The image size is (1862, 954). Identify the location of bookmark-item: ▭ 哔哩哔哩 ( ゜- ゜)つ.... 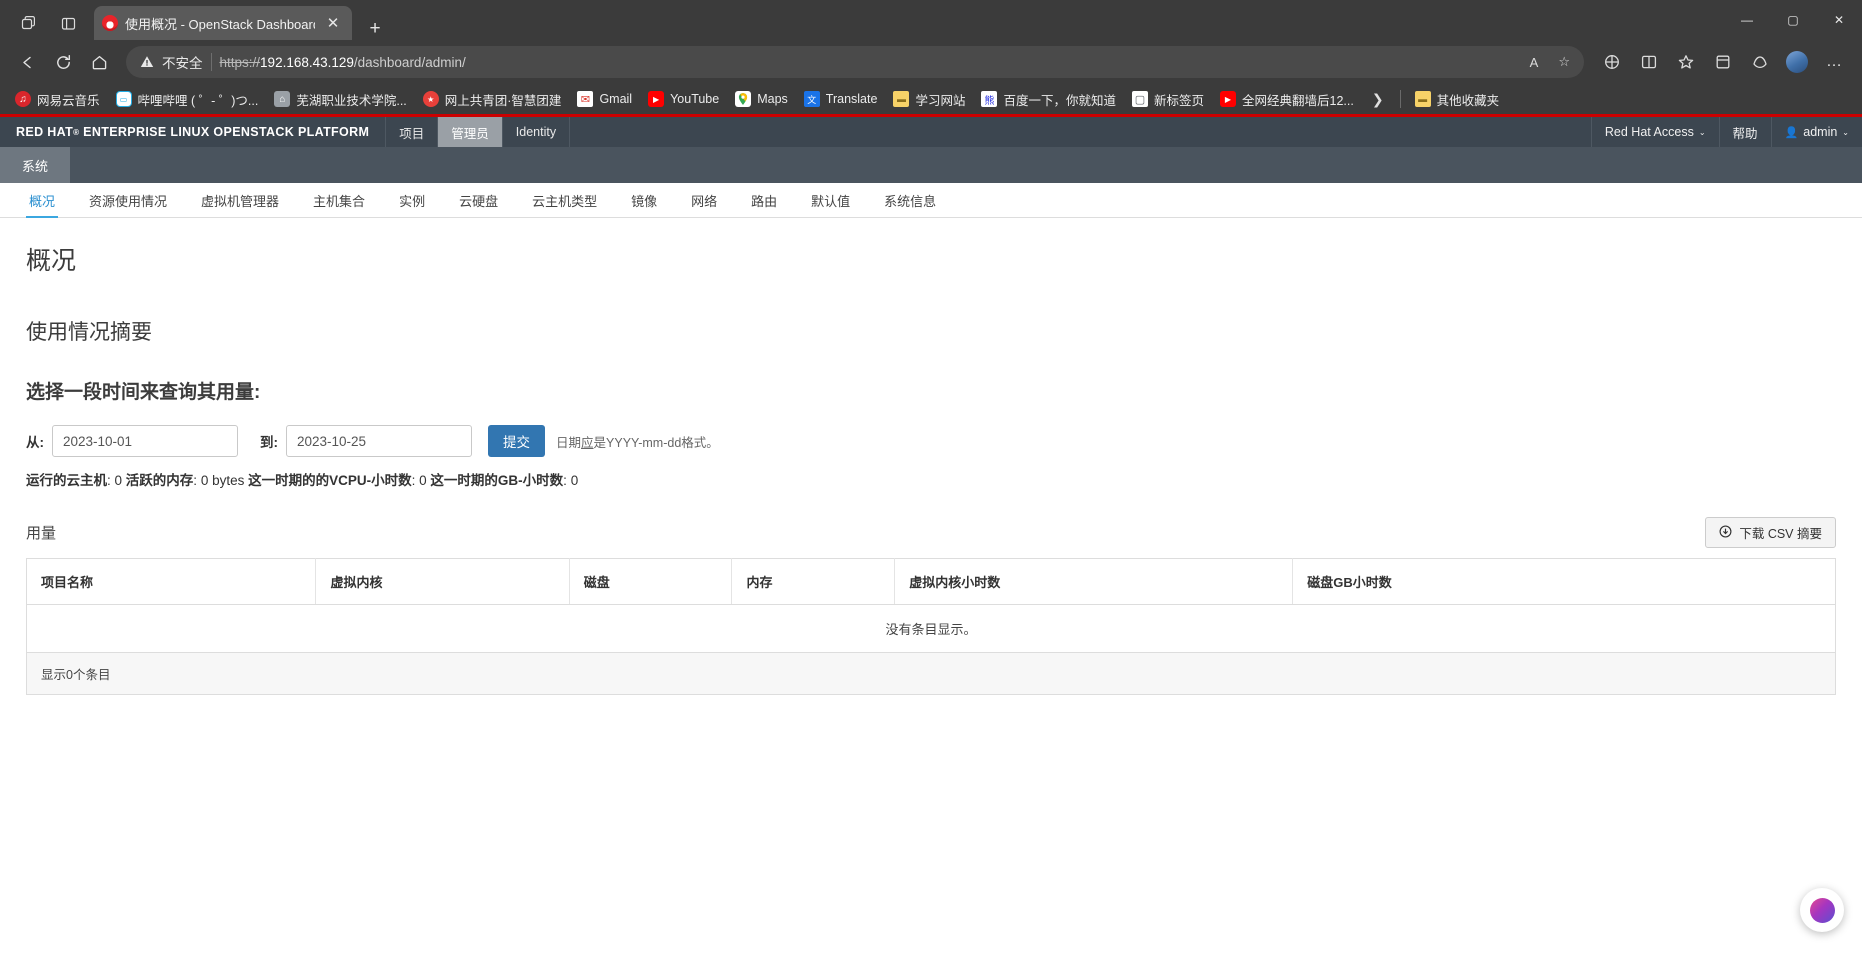
(187, 99).